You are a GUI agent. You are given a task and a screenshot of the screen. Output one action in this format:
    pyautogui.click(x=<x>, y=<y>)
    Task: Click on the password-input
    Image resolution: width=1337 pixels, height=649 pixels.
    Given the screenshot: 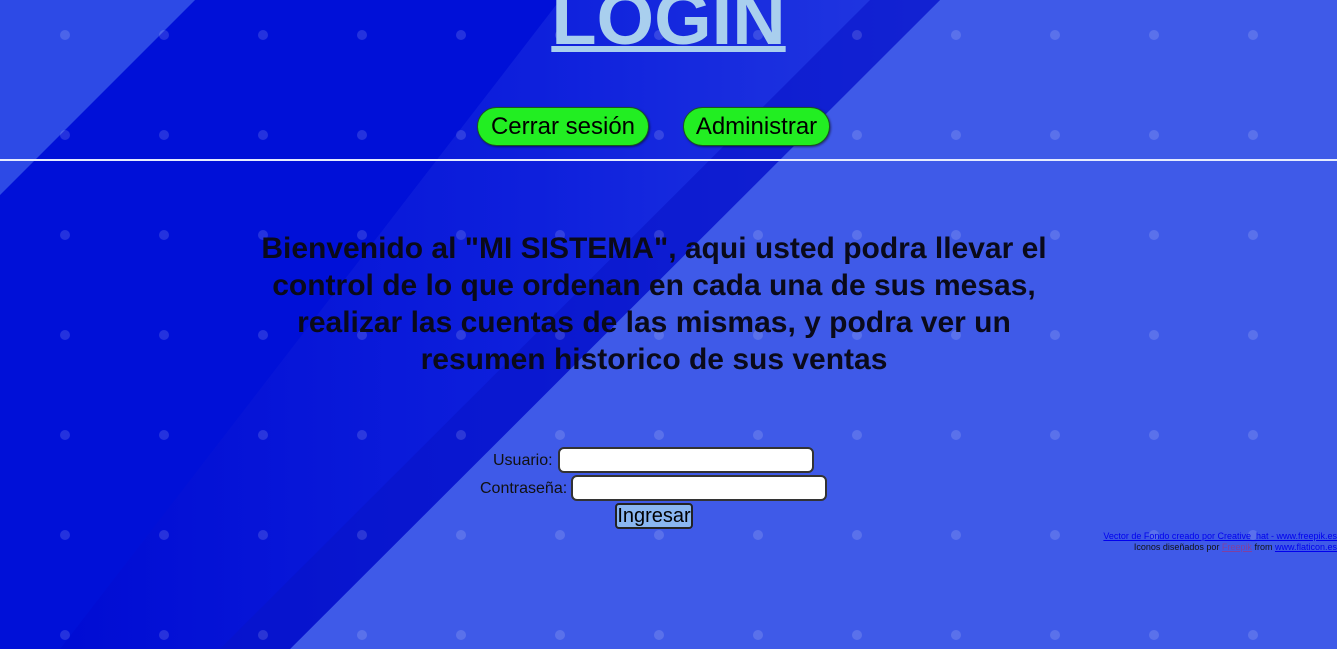 What is the action you would take?
    pyautogui.click(x=699, y=488)
    